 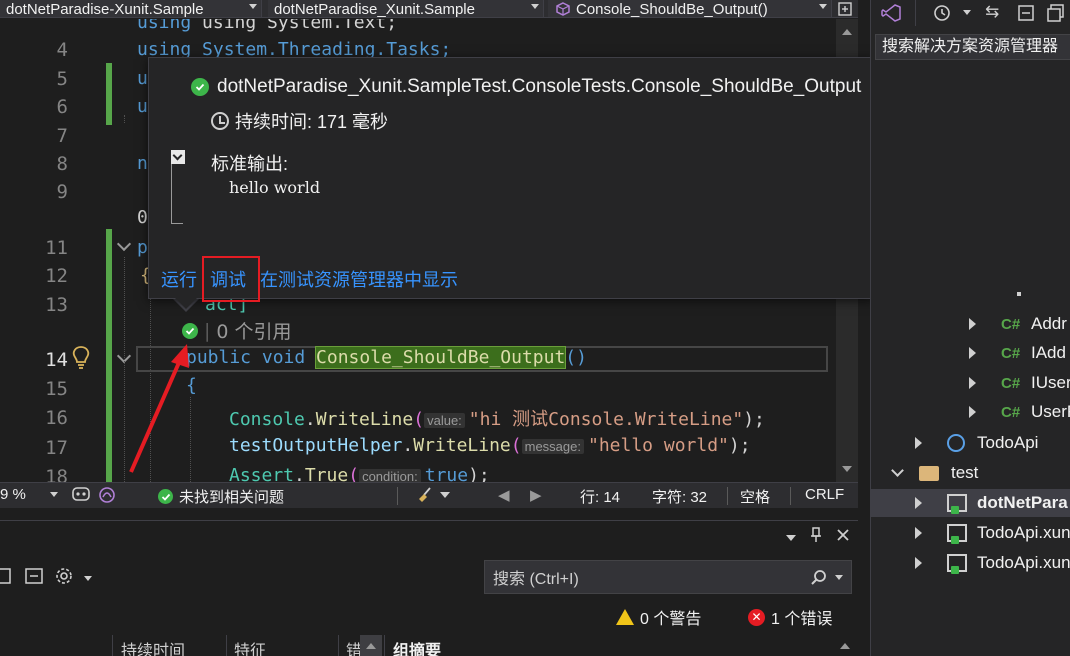 I want to click on zoom-level: 9 %, so click(x=29, y=494).